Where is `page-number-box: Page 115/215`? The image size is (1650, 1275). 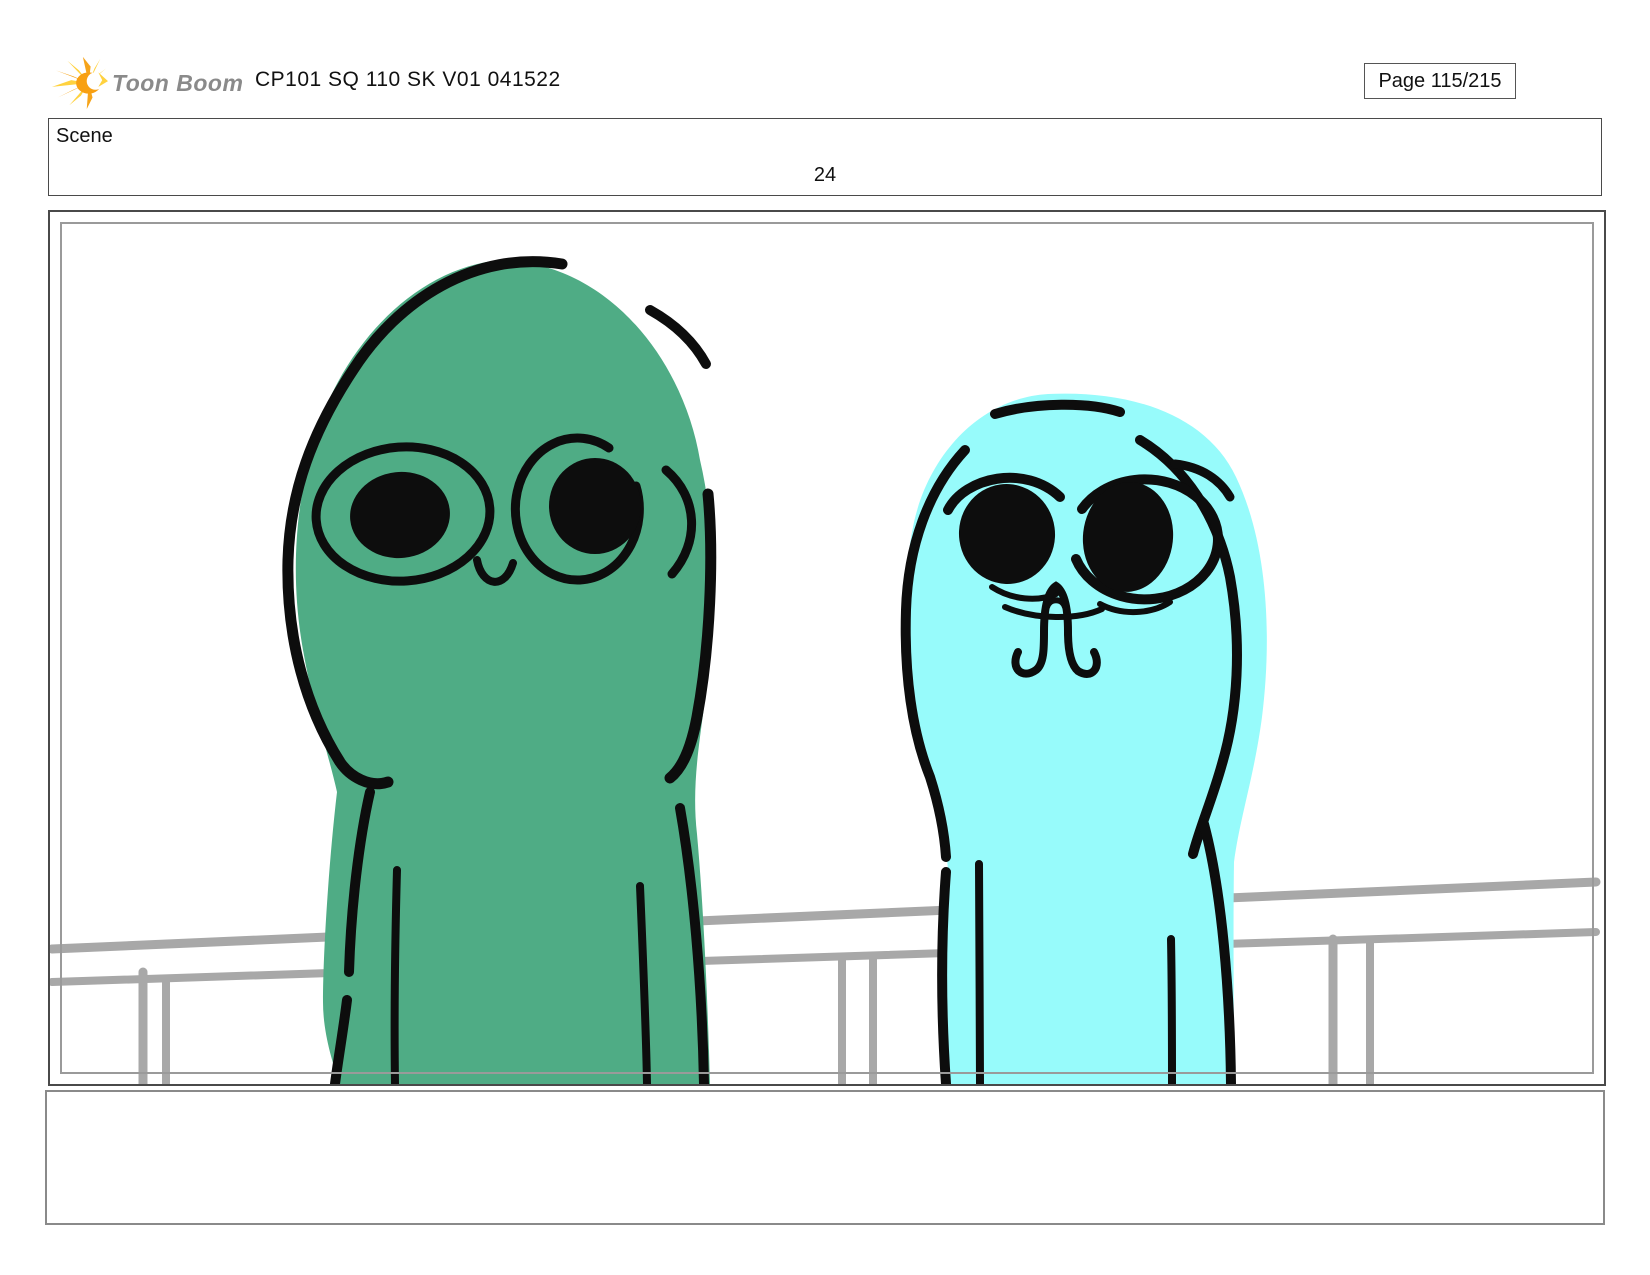 page-number-box: Page 115/215 is located at coordinates (1440, 81).